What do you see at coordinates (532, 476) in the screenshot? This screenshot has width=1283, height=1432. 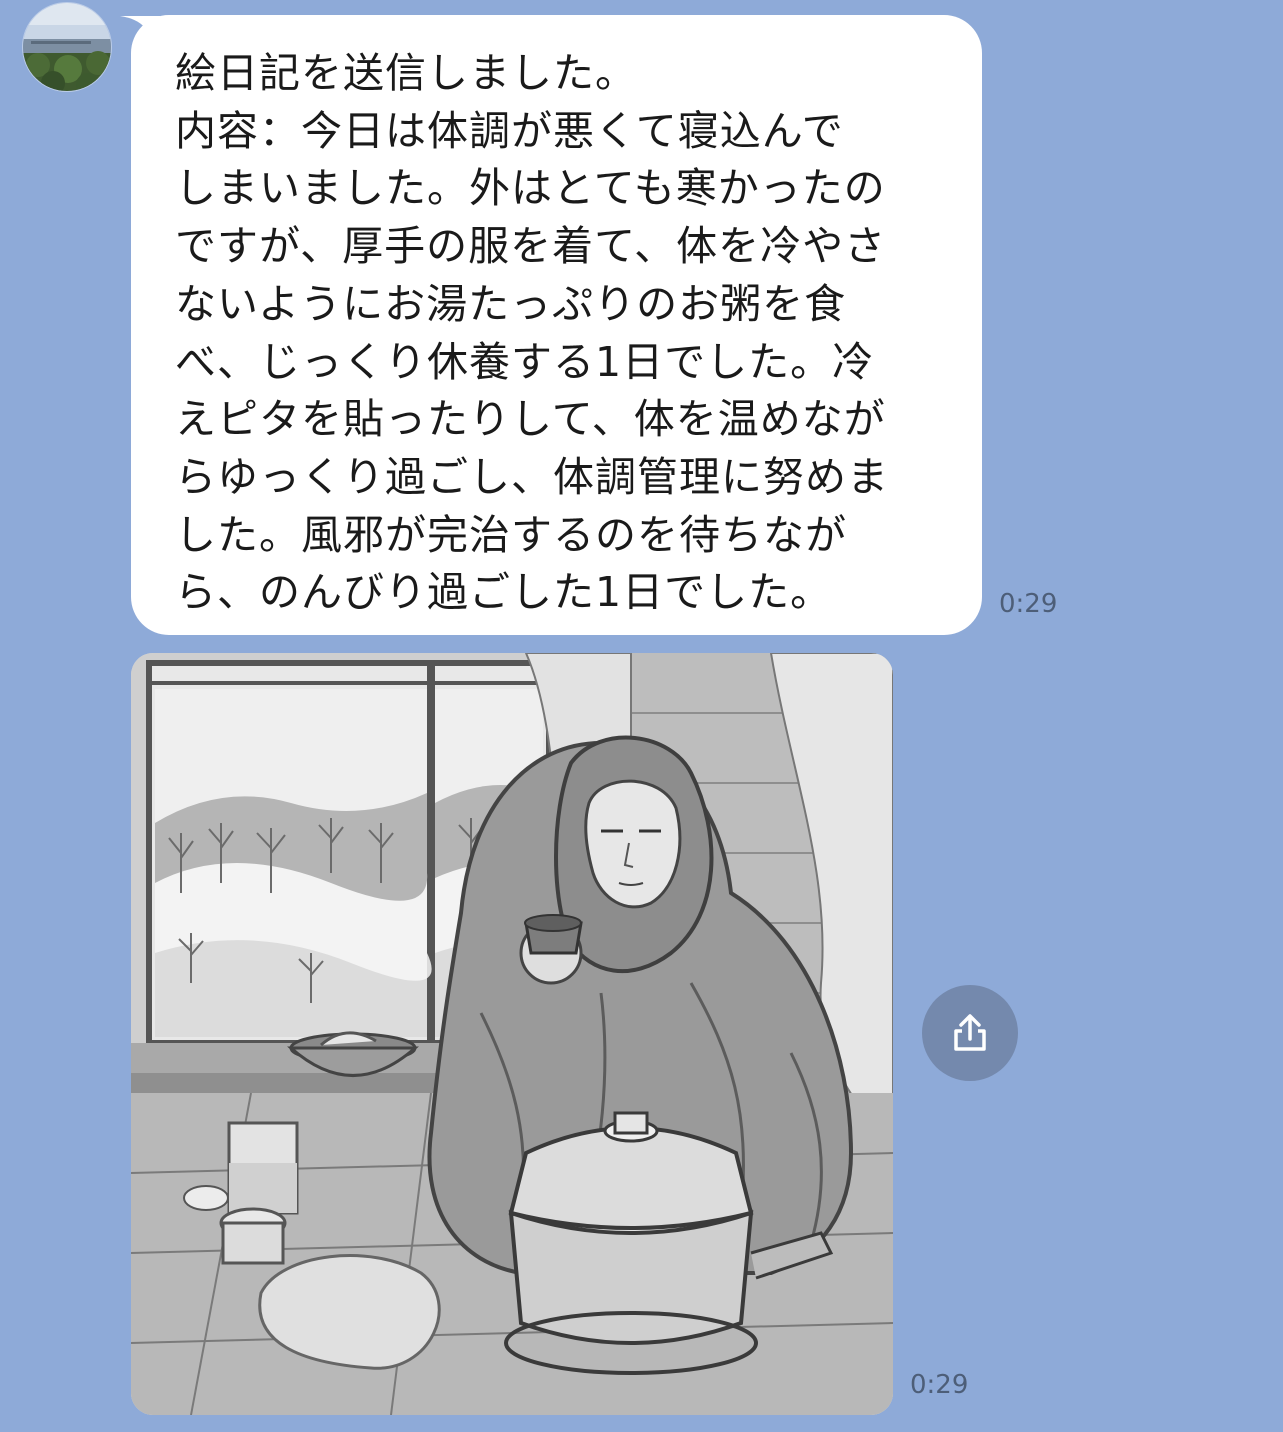 I see `message-line: らゆっくり過ごし、体調管理に努めま` at bounding box center [532, 476].